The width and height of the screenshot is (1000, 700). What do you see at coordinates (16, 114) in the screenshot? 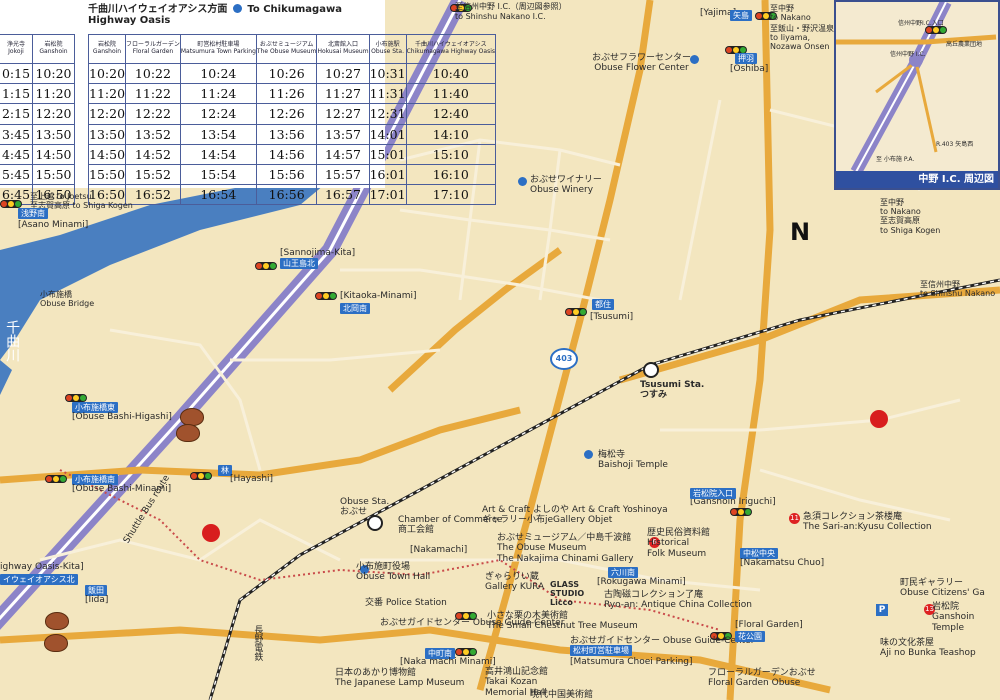
I see `timetable-left-cell: 2:15` at bounding box center [16, 114].